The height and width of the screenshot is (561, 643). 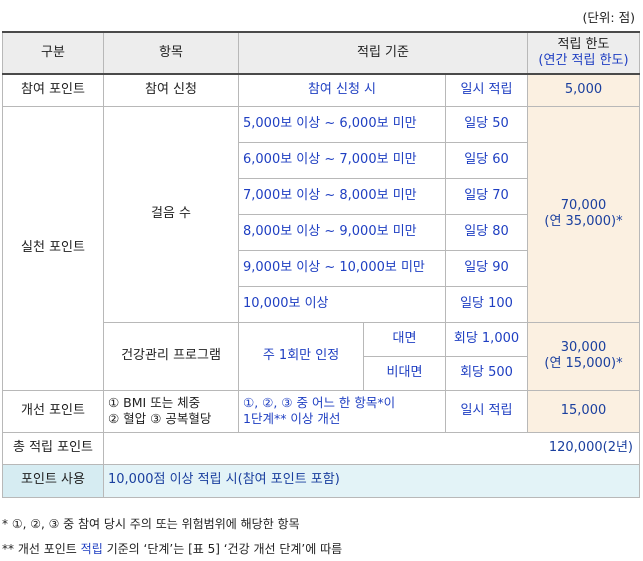 What do you see at coordinates (486, 304) in the screenshot?
I see `steps-rate: 일당 100` at bounding box center [486, 304].